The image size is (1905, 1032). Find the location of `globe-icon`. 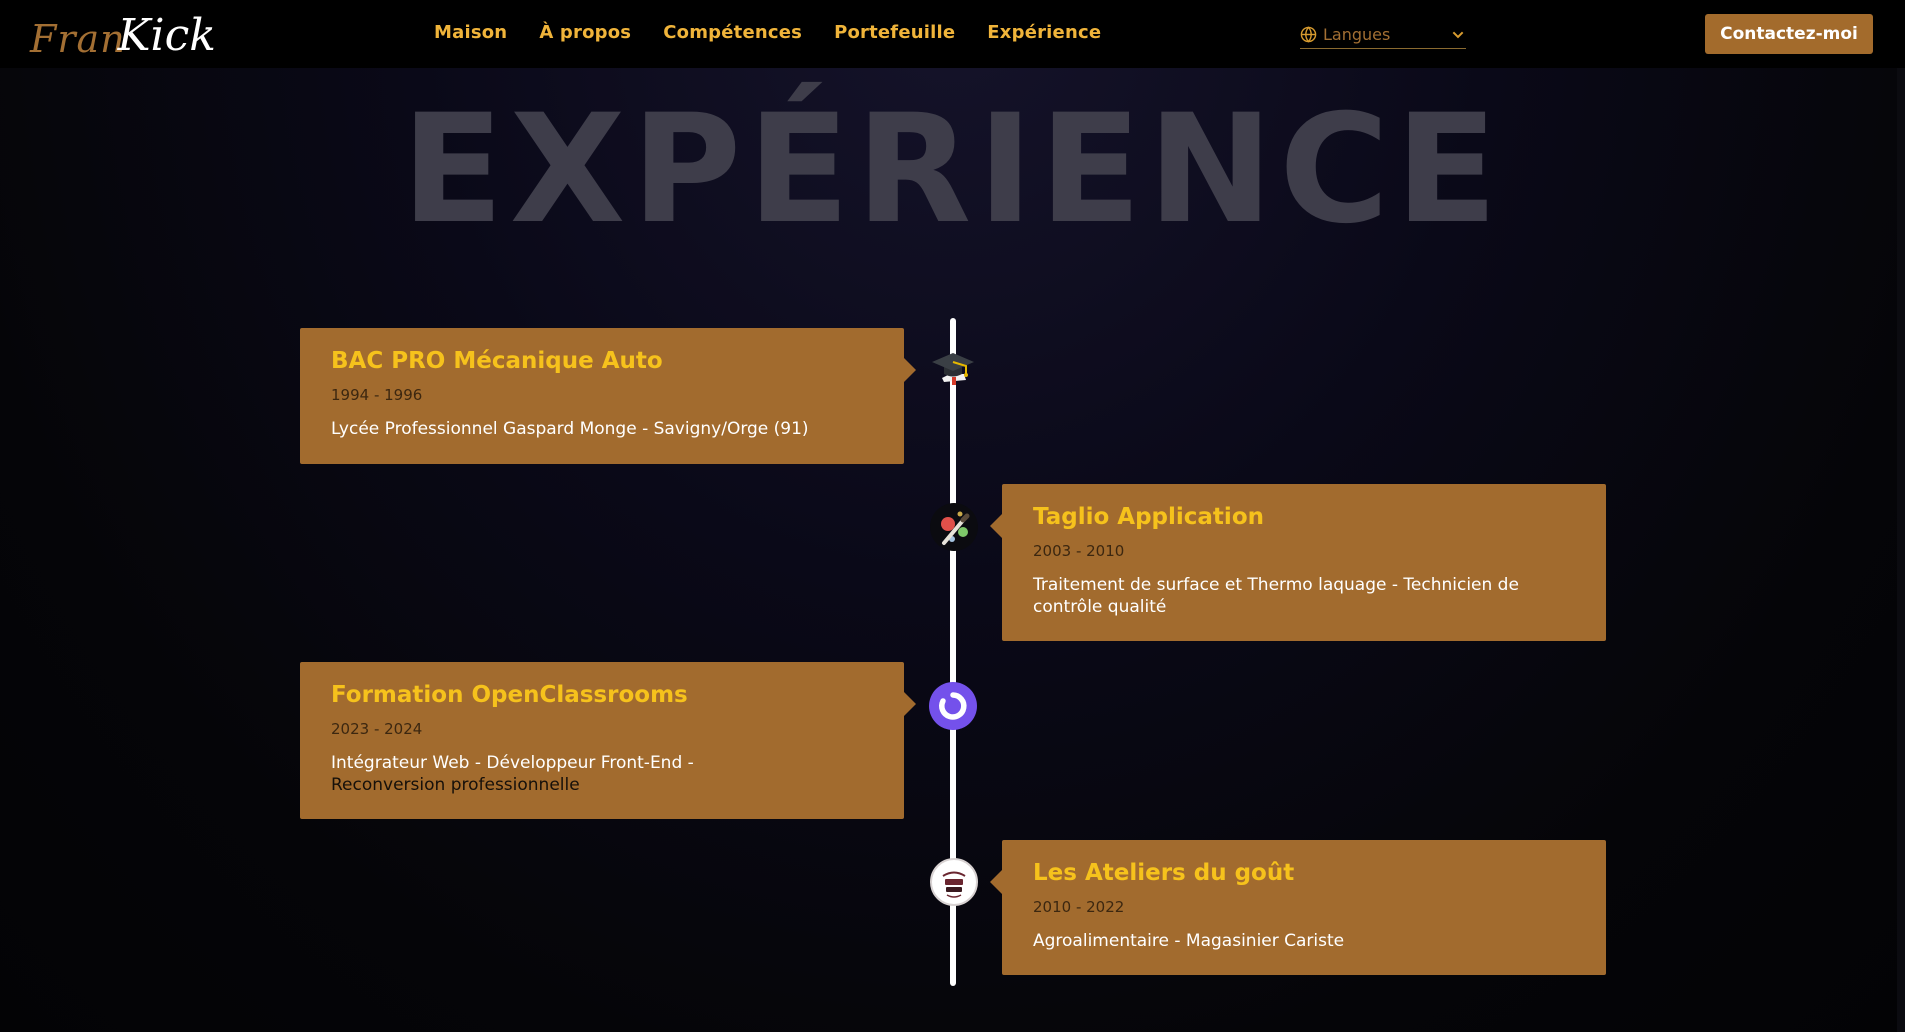

globe-icon is located at coordinates (1308, 34).